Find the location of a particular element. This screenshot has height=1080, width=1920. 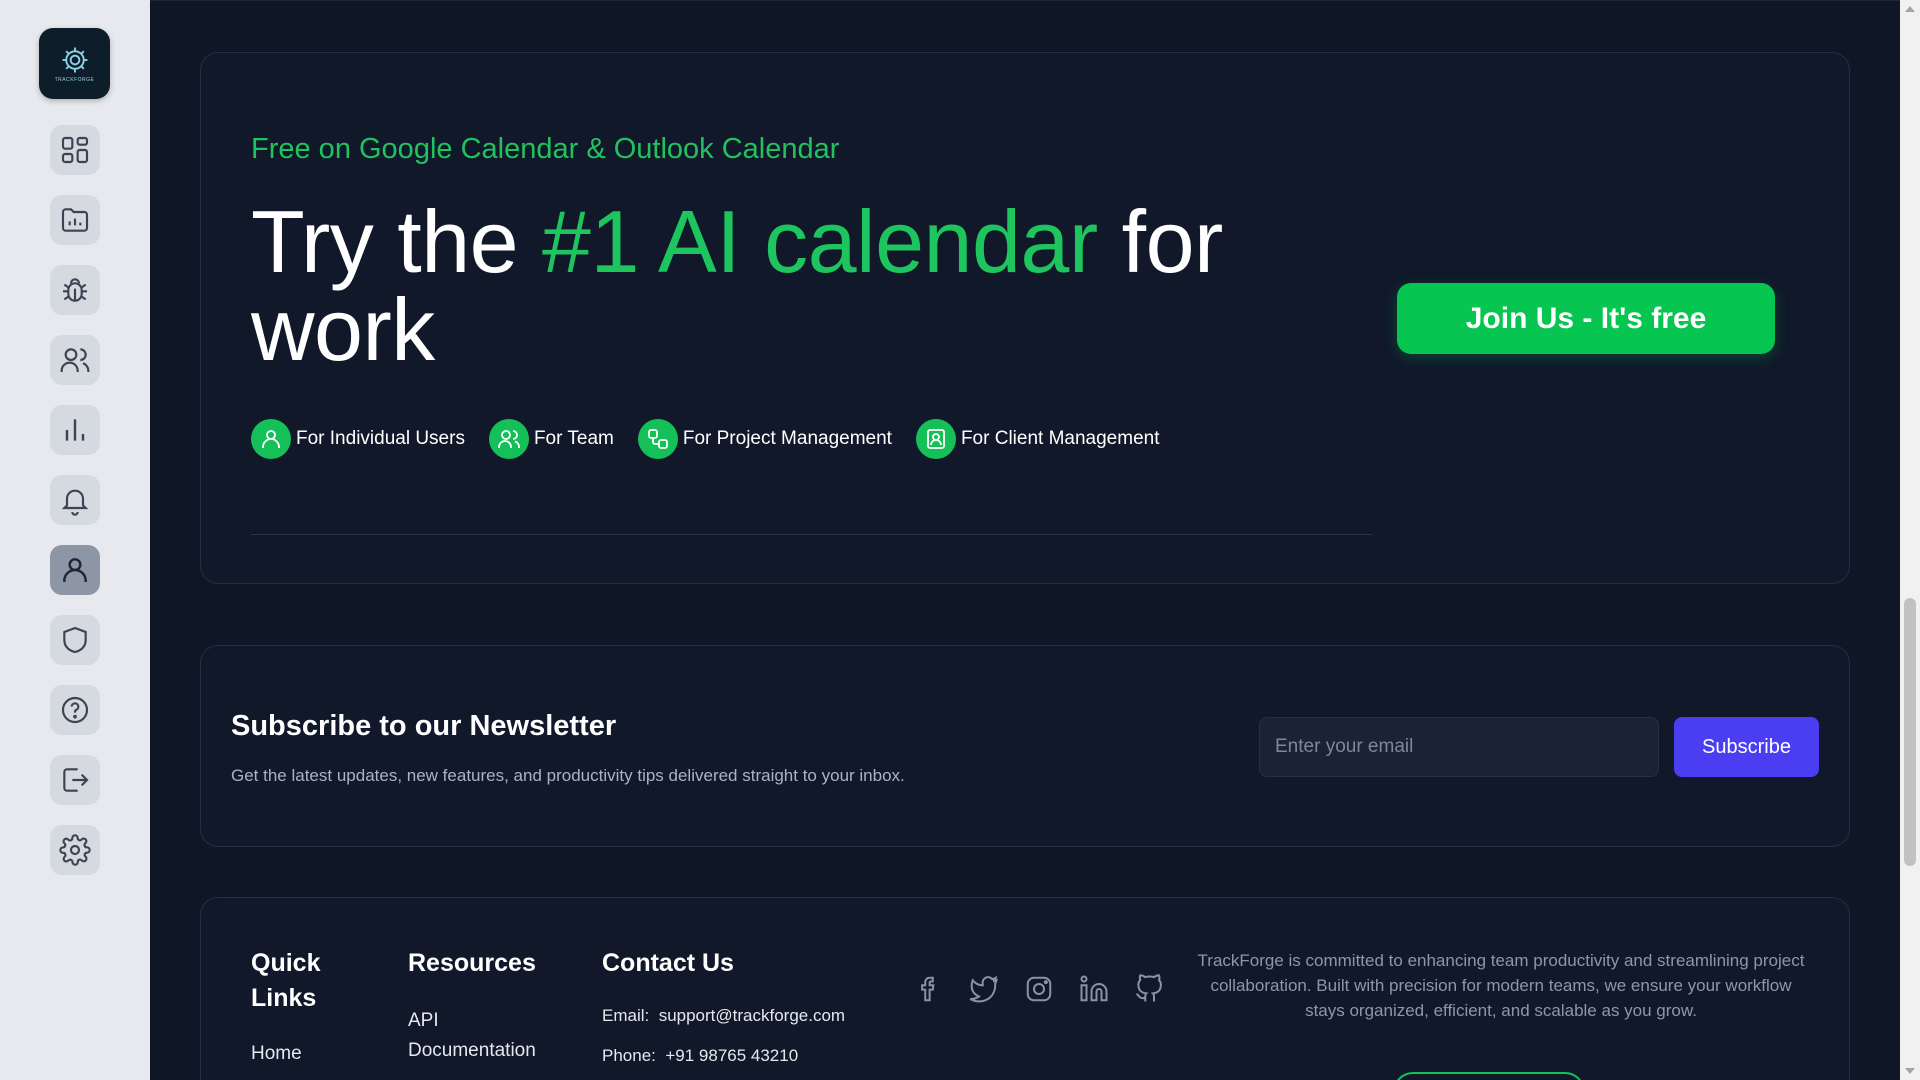

audience-team: For Team is located at coordinates (551, 439).